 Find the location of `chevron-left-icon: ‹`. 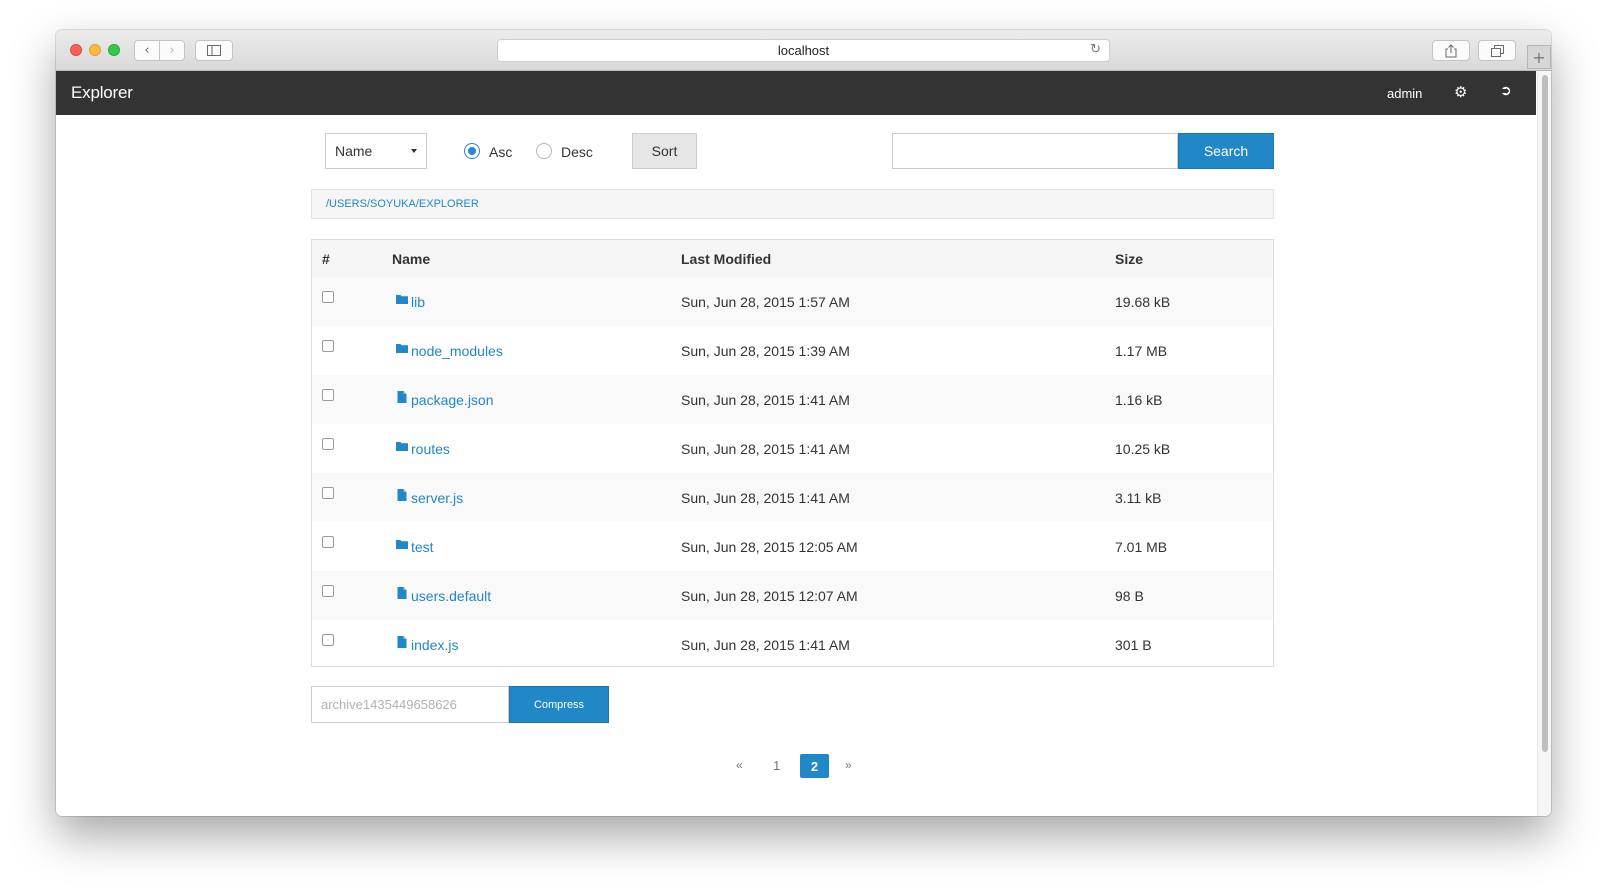

chevron-left-icon: ‹ is located at coordinates (147, 50).